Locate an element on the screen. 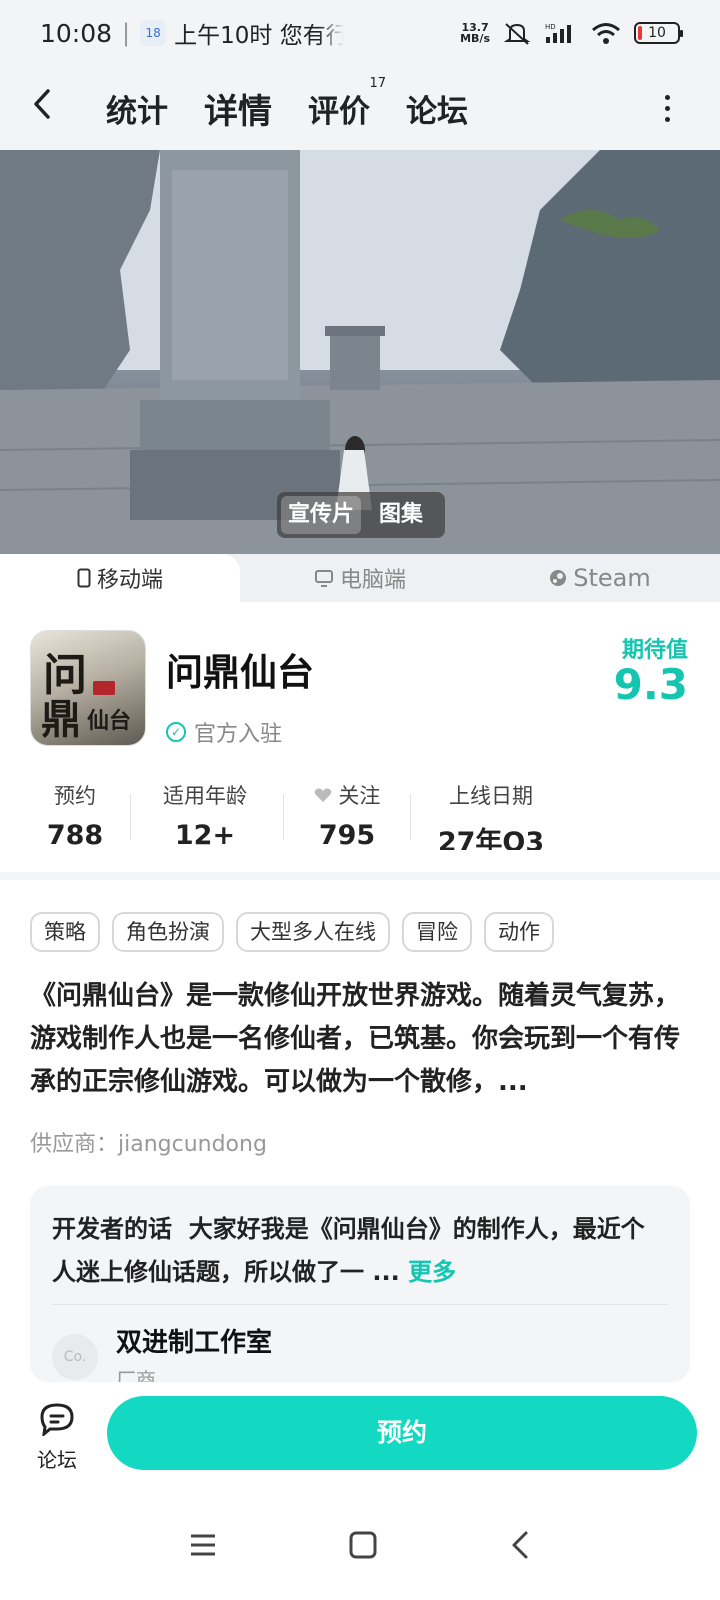 This screenshot has width=720, height=1600. platform-tabs: 移动端 电脑端 Steam is located at coordinates (360, 578).